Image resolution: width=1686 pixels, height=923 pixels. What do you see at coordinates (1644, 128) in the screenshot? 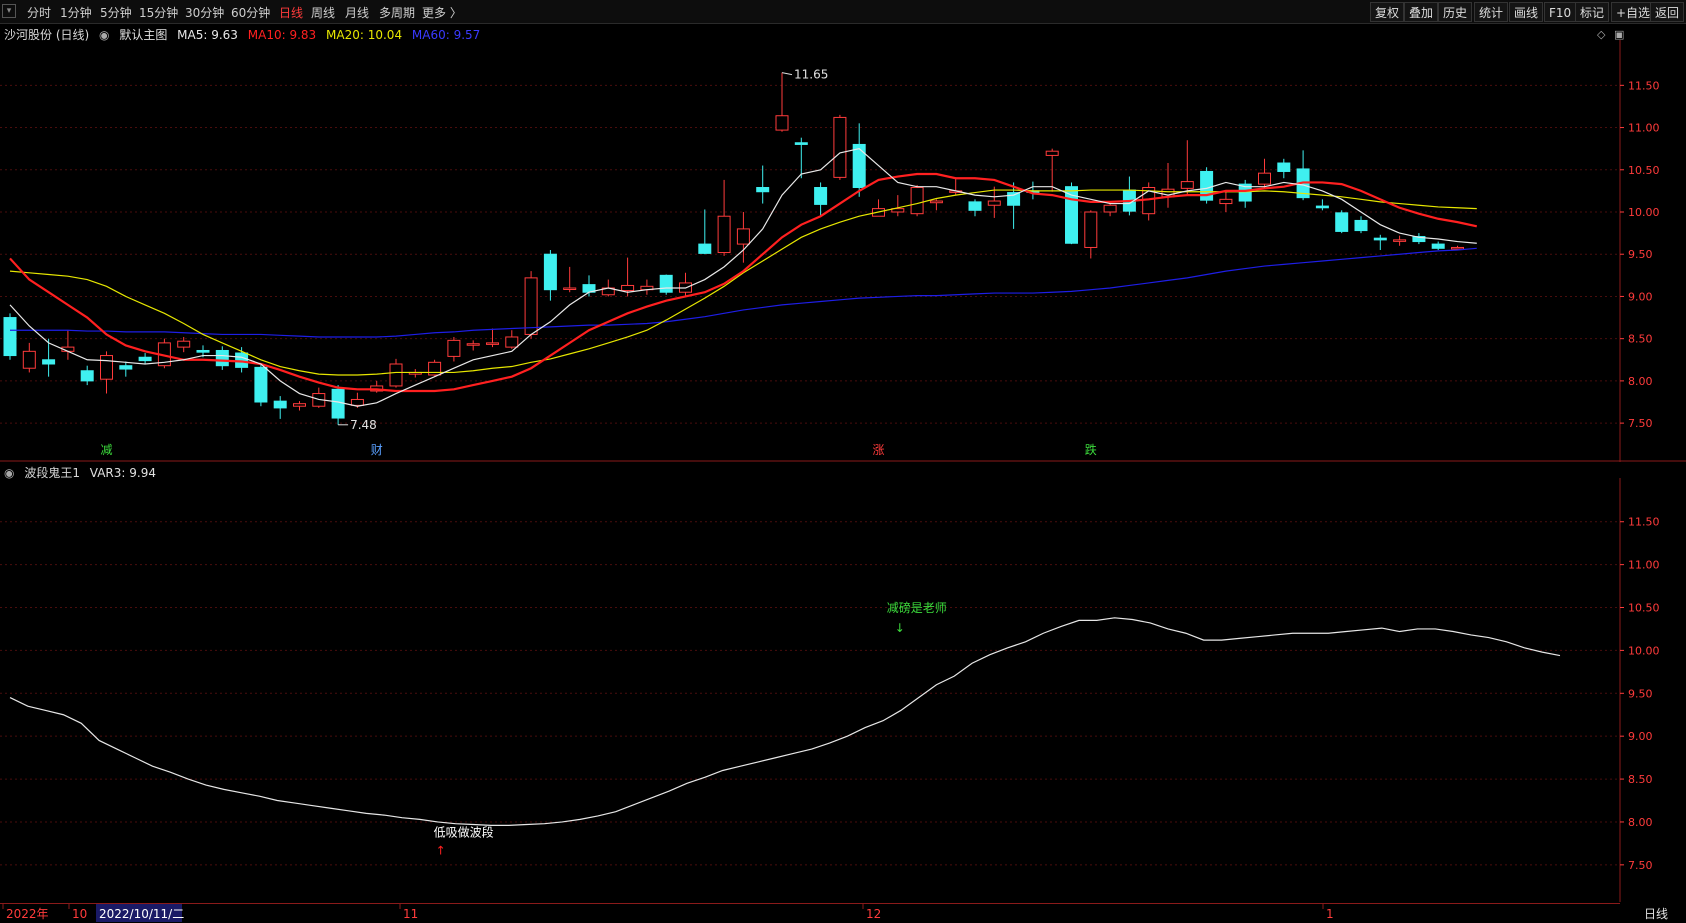
I see `y-tick-label: 11.00` at bounding box center [1644, 128].